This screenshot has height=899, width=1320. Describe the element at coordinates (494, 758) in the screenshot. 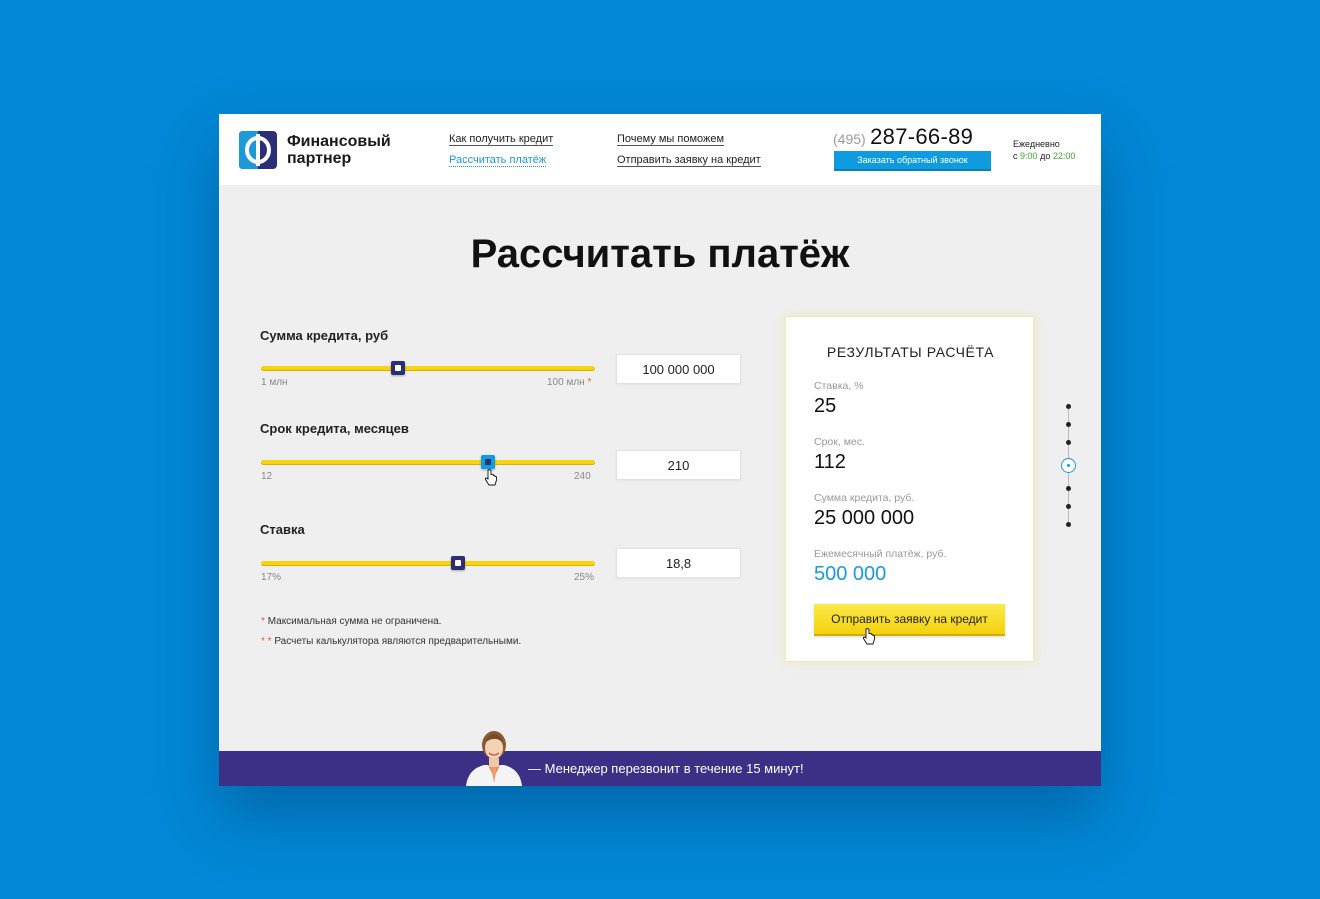

I see `manager-avatar` at that location.